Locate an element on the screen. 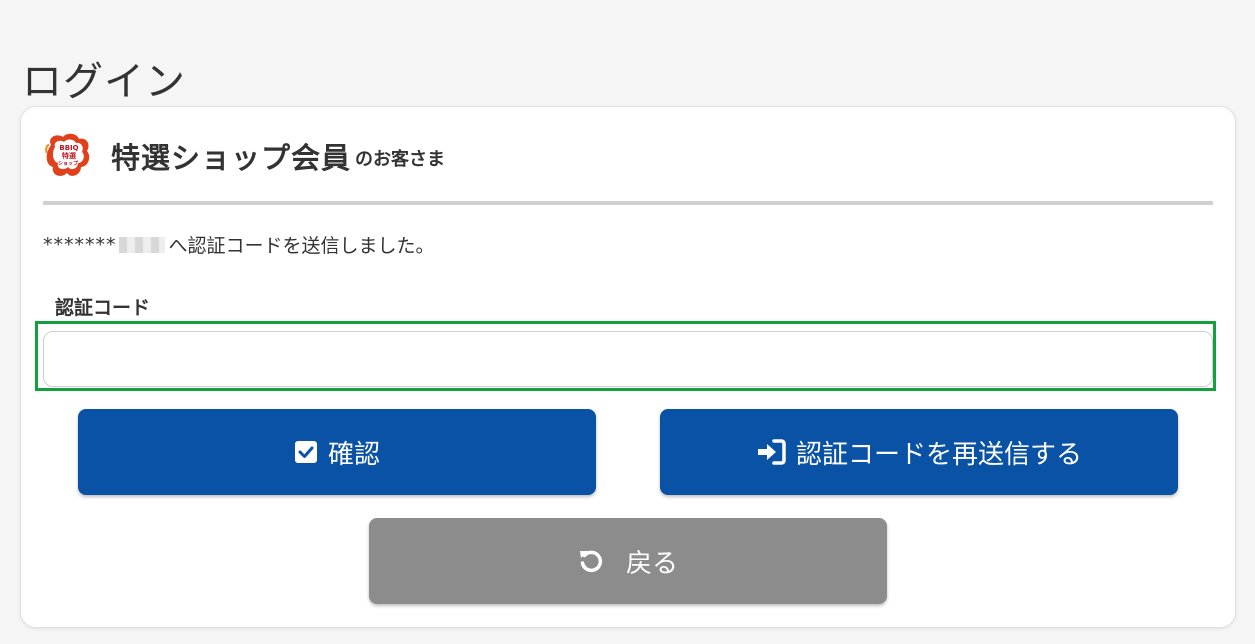 Image resolution: width=1255 pixels, height=644 pixels. auth-code-label: 認証コード is located at coordinates (103, 308).